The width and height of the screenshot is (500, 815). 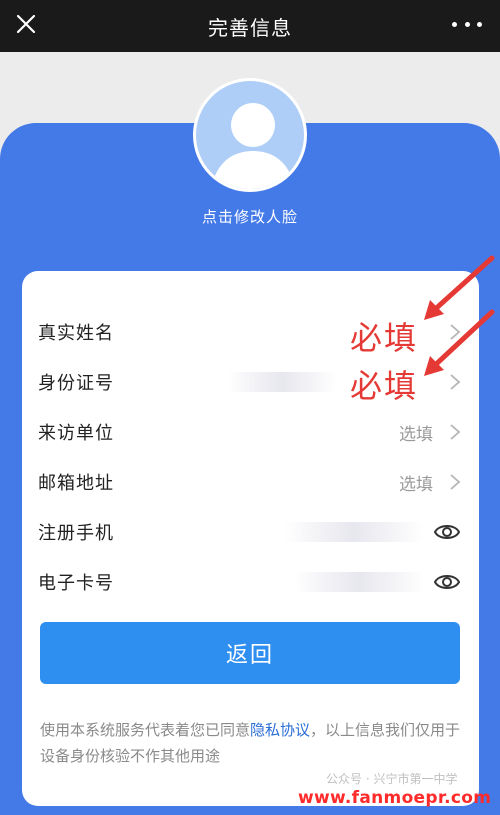 What do you see at coordinates (467, 24) in the screenshot?
I see `more-button` at bounding box center [467, 24].